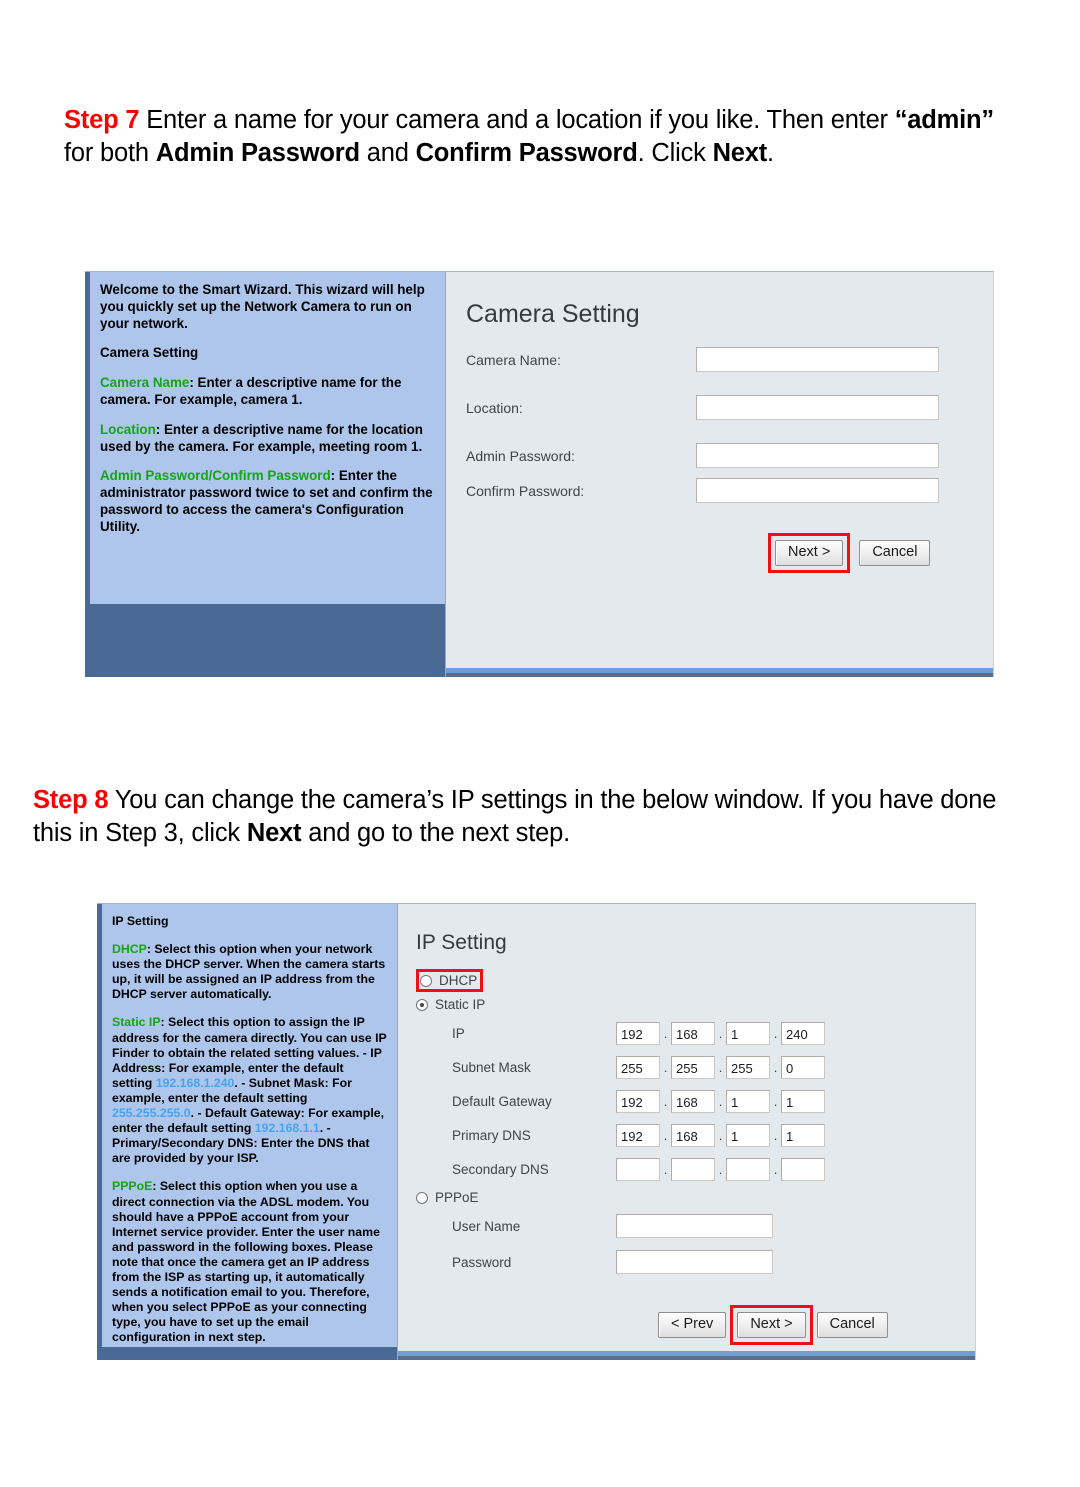 The width and height of the screenshot is (1080, 1487). What do you see at coordinates (267, 638) in the screenshot?
I see `help-panel-bottom-band` at bounding box center [267, 638].